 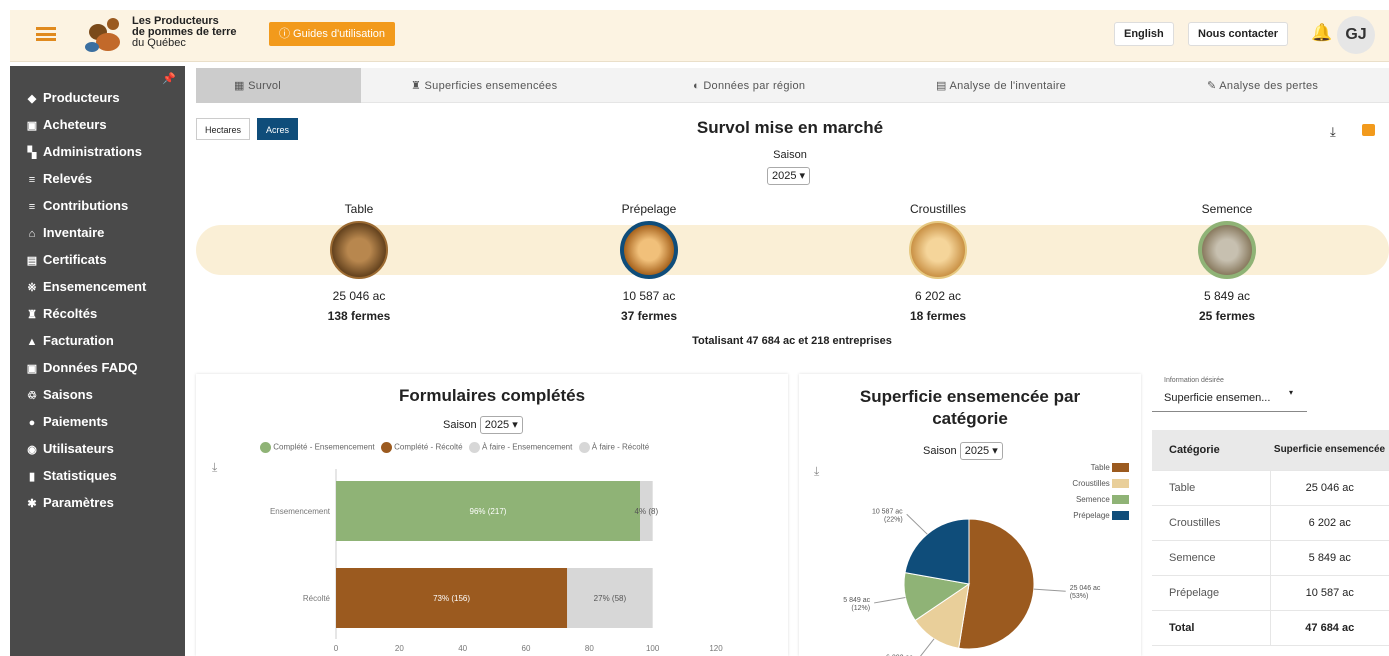 I want to click on tab-inventaire: ▤ Analyse de l'inventaire, so click(x=1001, y=85).